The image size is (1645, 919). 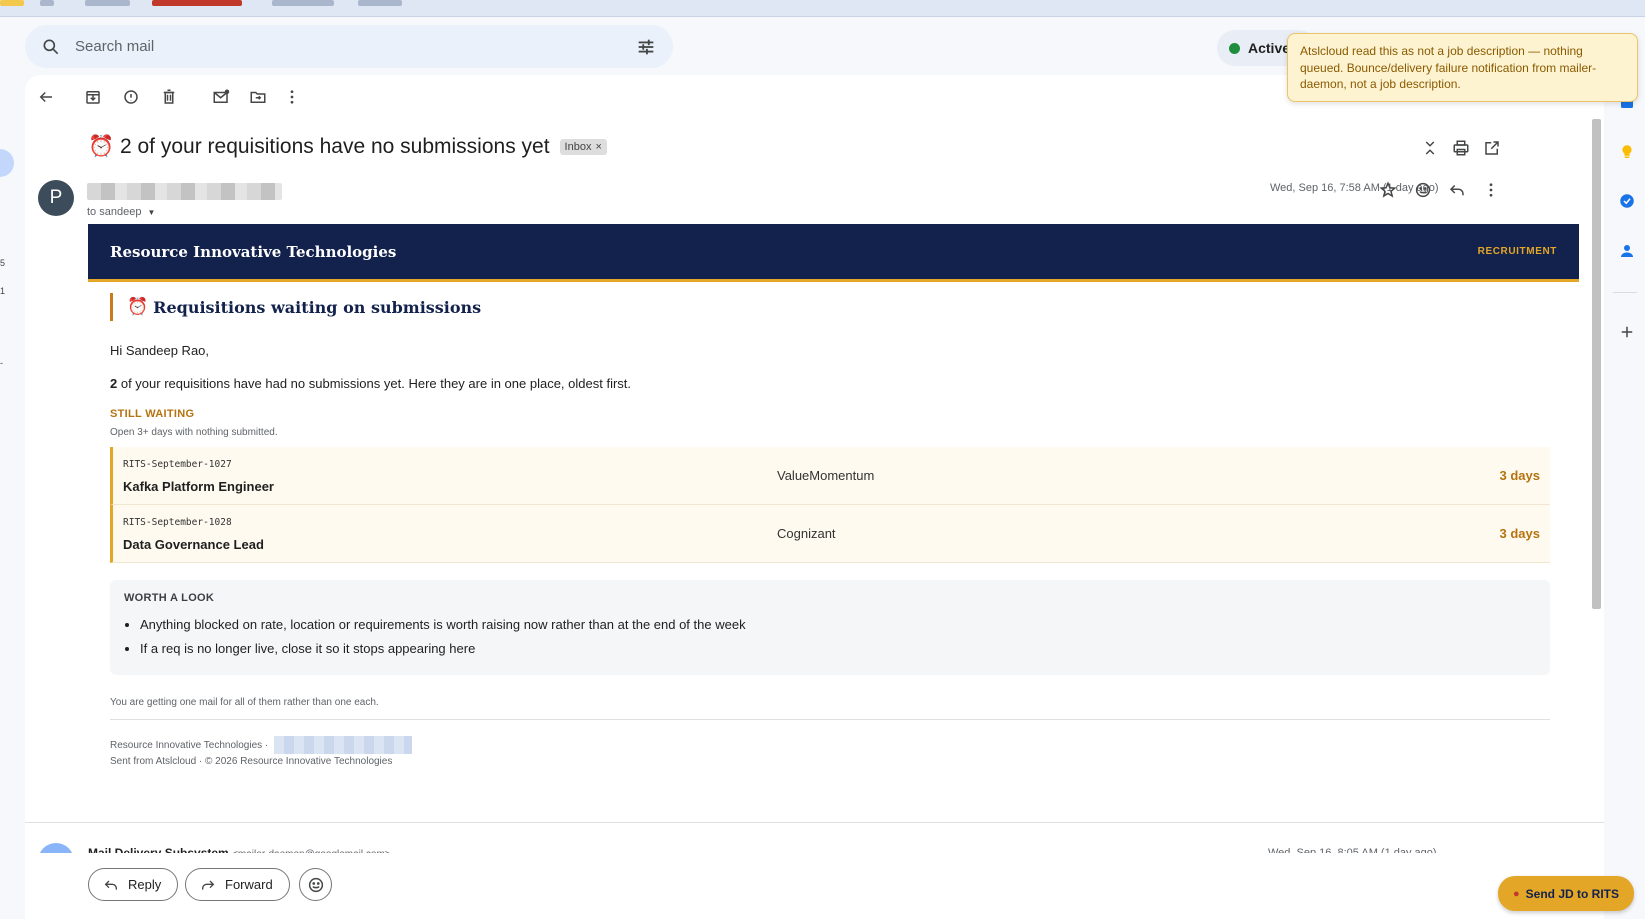 What do you see at coordinates (151, 212) in the screenshot?
I see `chevron-down-icon: ▼` at bounding box center [151, 212].